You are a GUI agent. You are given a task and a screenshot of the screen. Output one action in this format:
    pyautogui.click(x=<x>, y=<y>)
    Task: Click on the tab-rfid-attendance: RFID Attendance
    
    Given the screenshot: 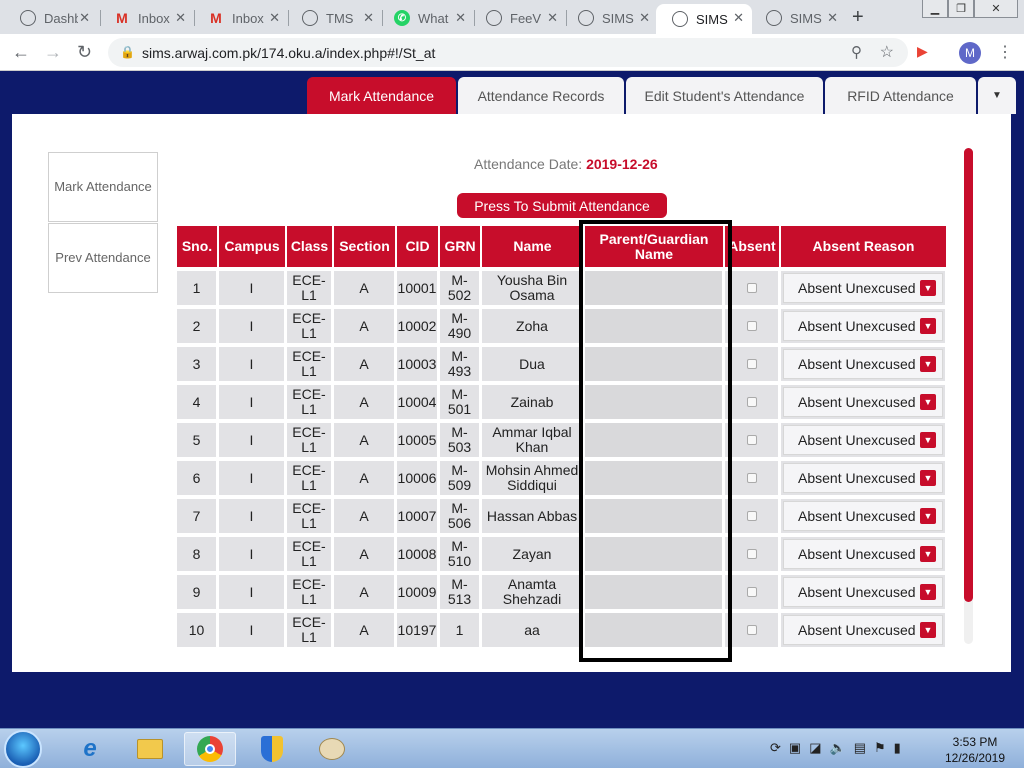 What is the action you would take?
    pyautogui.click(x=900, y=95)
    